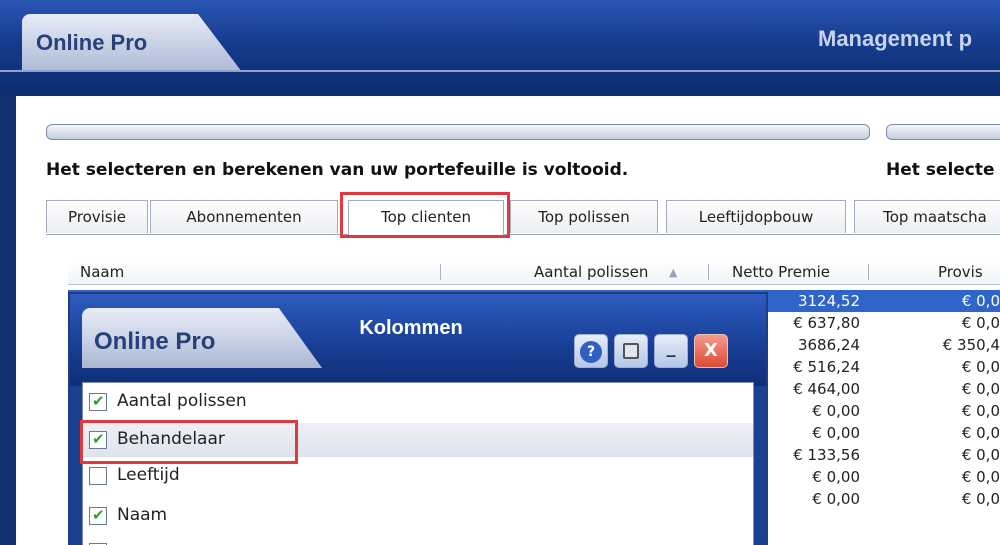 Image resolution: width=1000 pixels, height=545 pixels. I want to click on highlight-tab-top-clienten, so click(425, 215).